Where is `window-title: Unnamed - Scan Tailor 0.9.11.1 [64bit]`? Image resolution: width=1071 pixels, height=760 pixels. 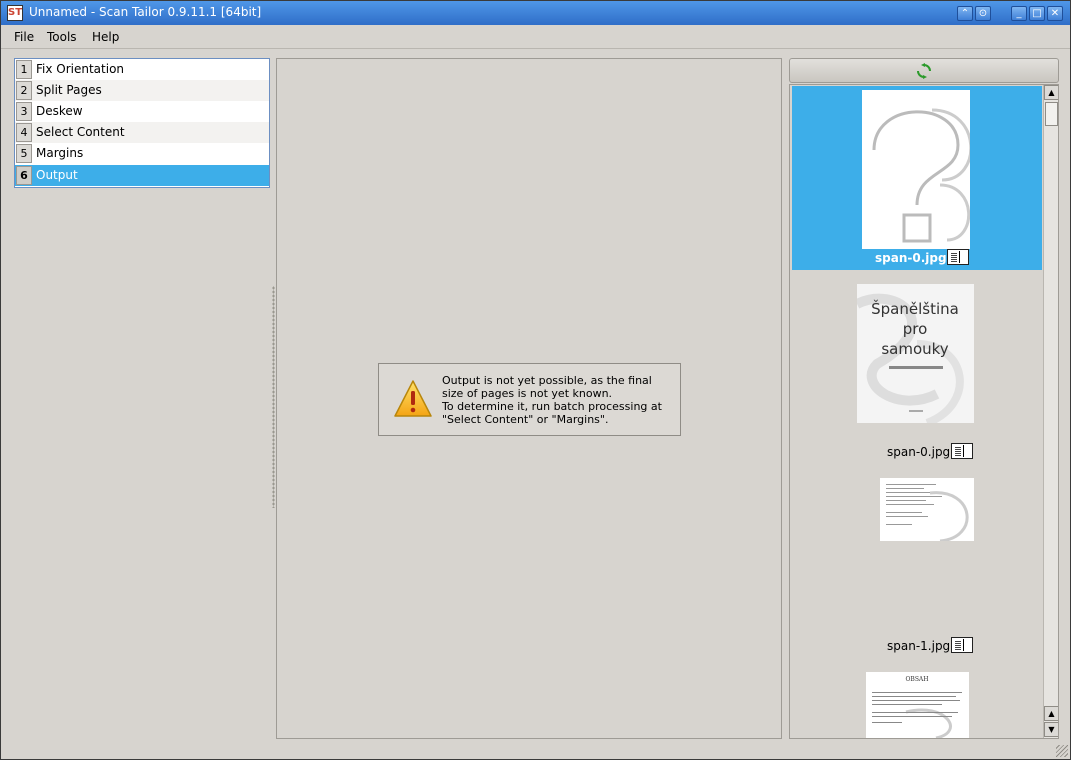
window-title: Unnamed - Scan Tailor 0.9.11.1 [64bit] is located at coordinates (145, 12).